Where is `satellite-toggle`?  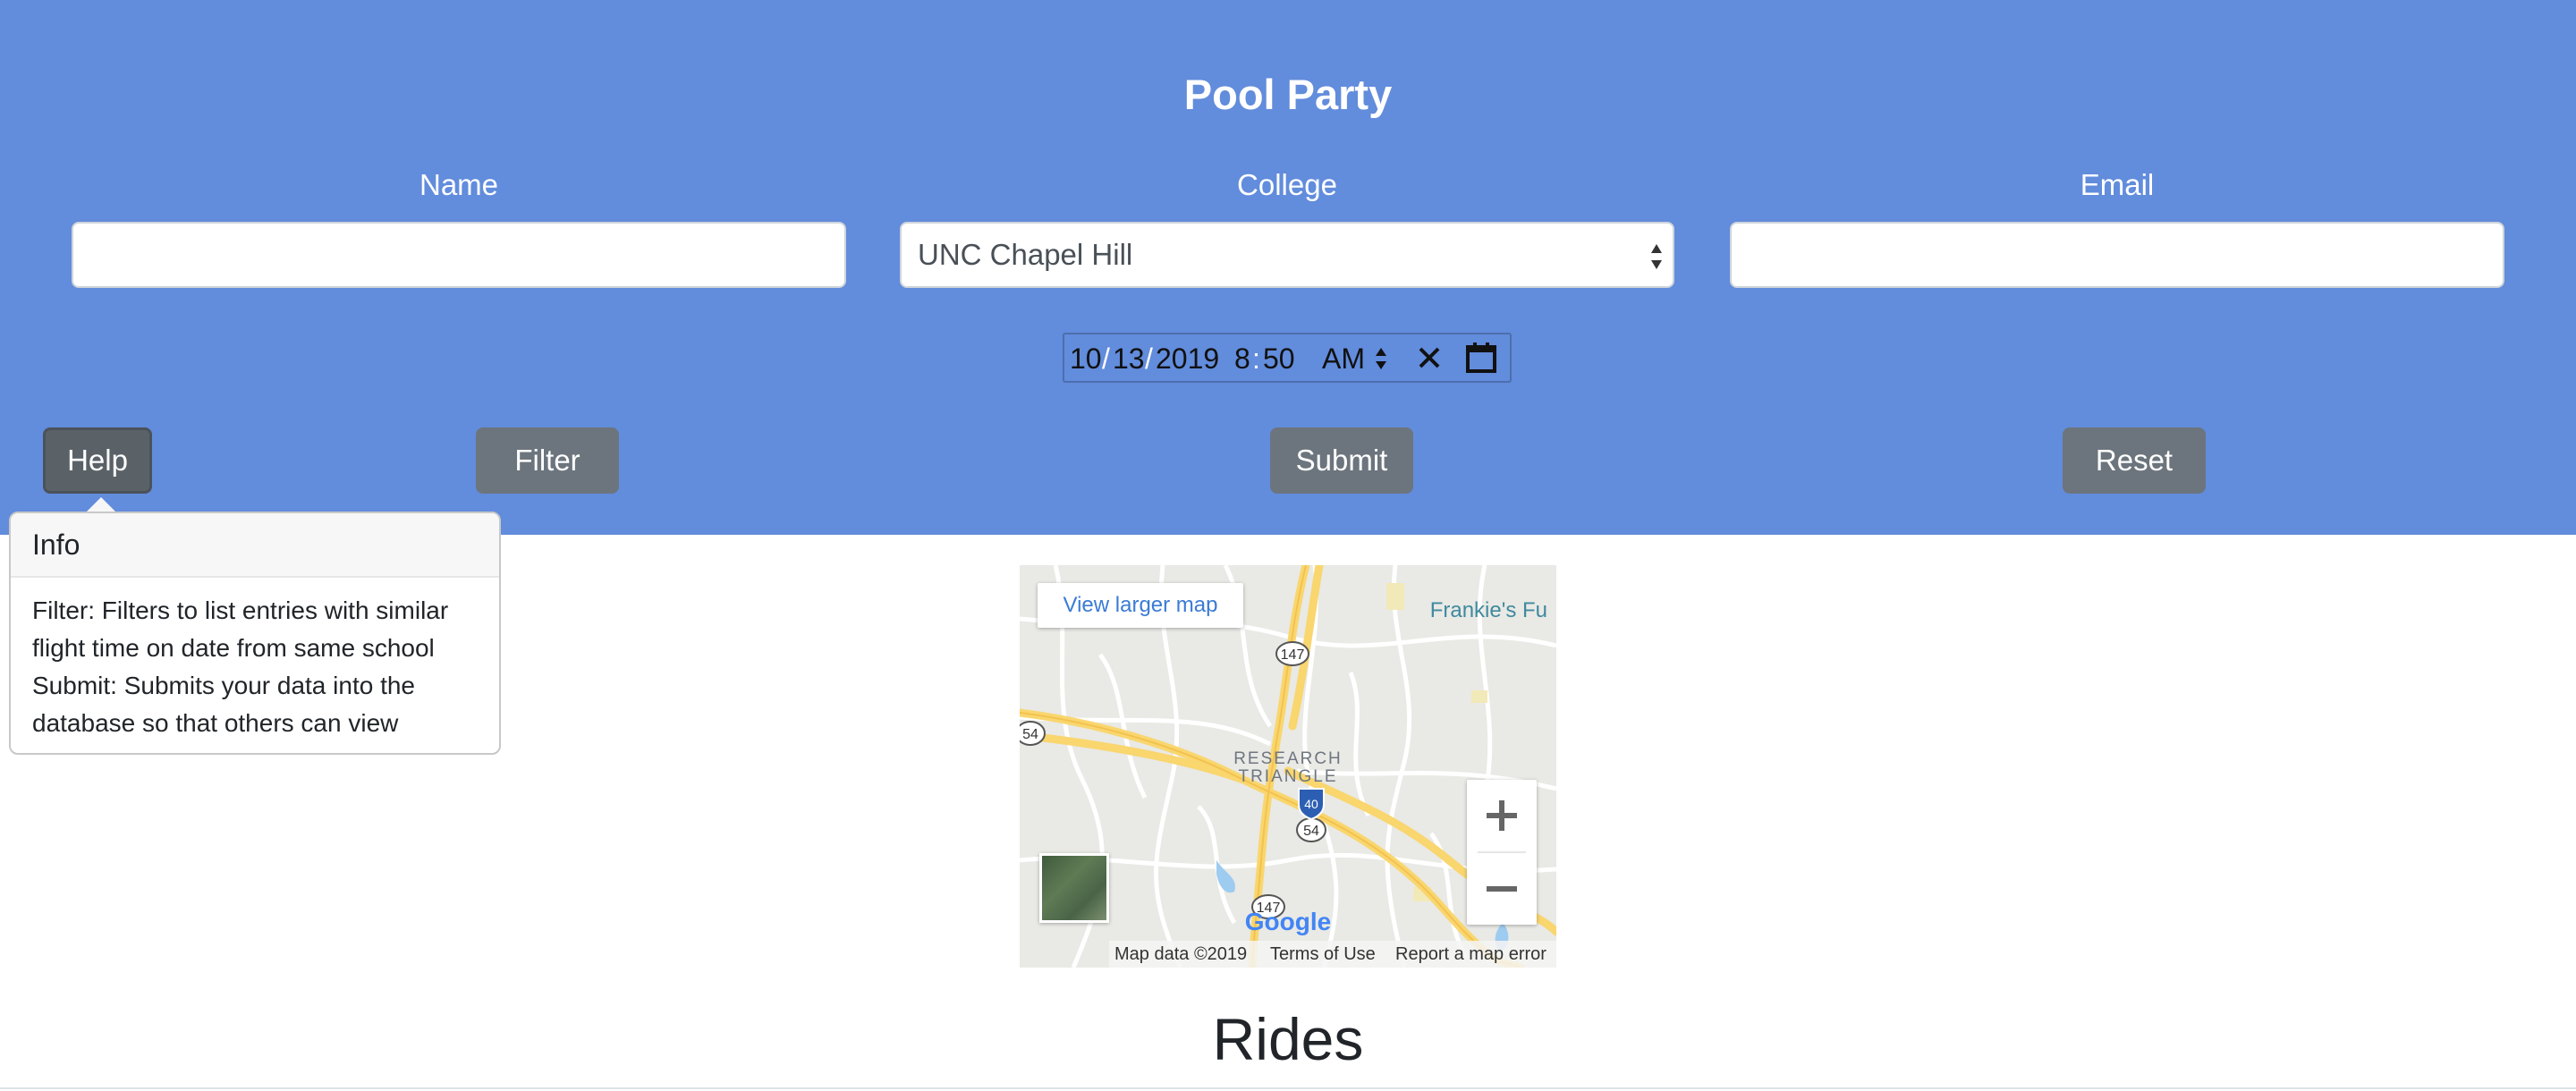 satellite-toggle is located at coordinates (1074, 888).